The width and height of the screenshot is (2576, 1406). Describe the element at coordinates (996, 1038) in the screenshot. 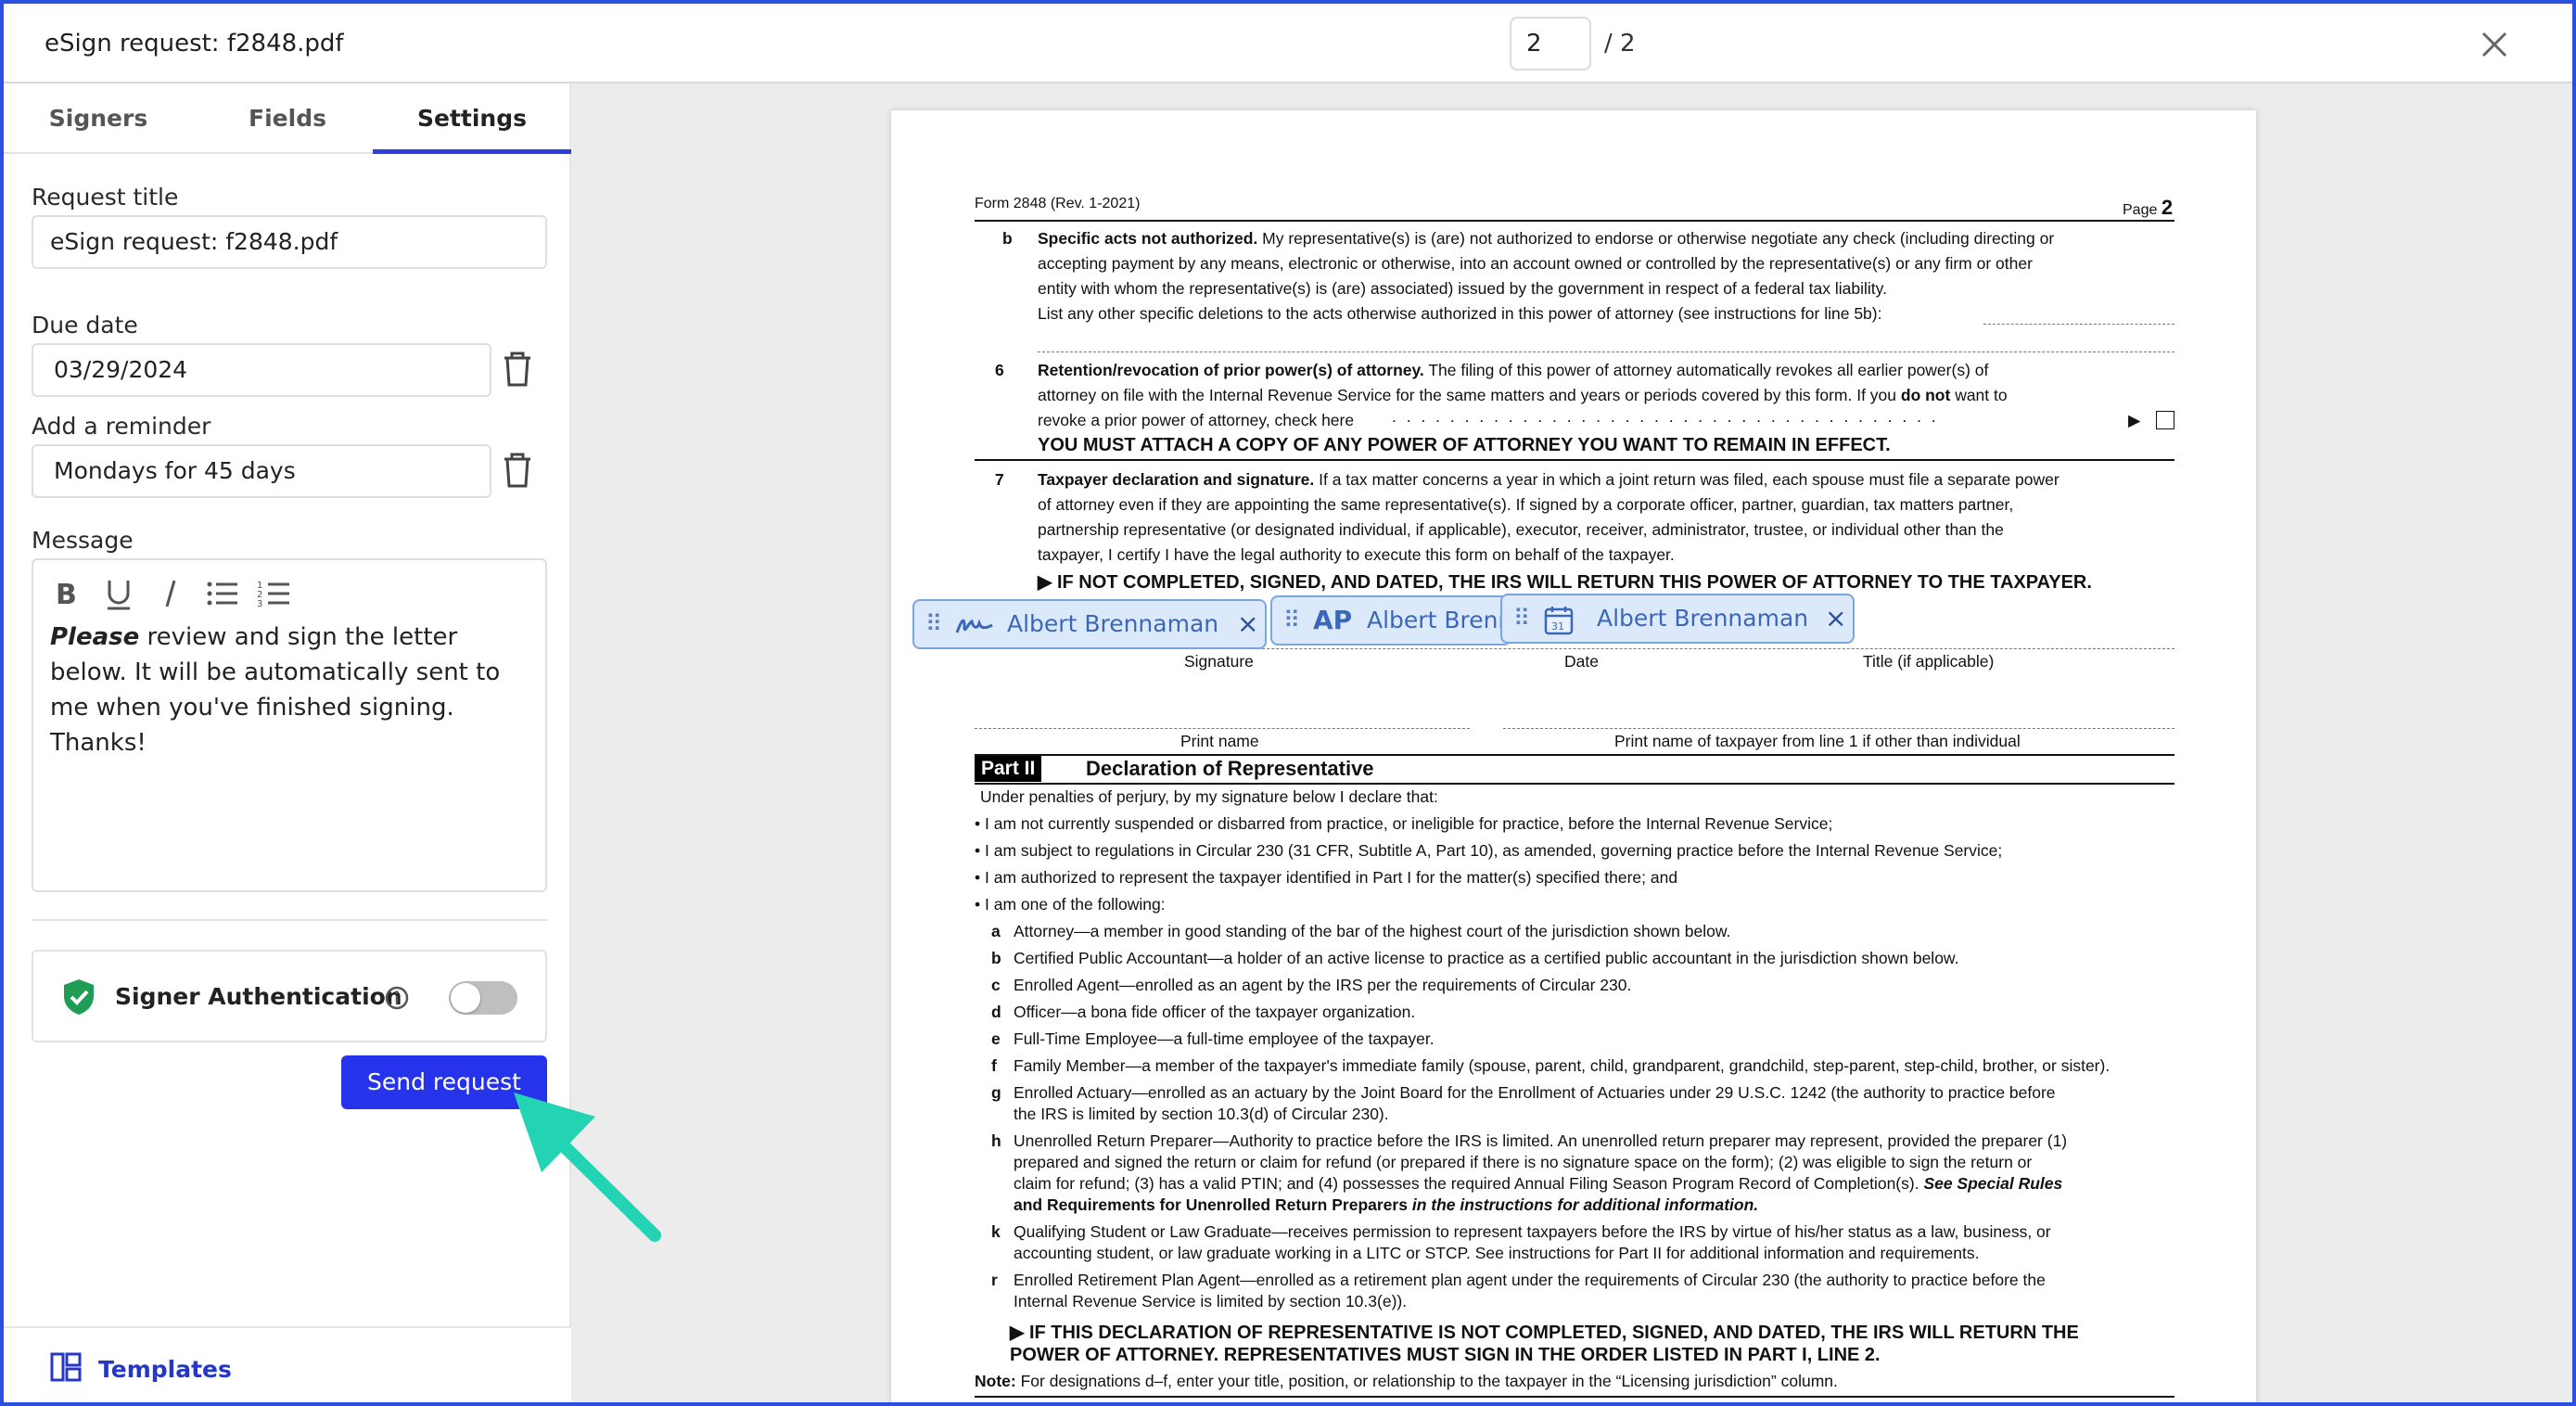

I see `designation-key: e` at that location.